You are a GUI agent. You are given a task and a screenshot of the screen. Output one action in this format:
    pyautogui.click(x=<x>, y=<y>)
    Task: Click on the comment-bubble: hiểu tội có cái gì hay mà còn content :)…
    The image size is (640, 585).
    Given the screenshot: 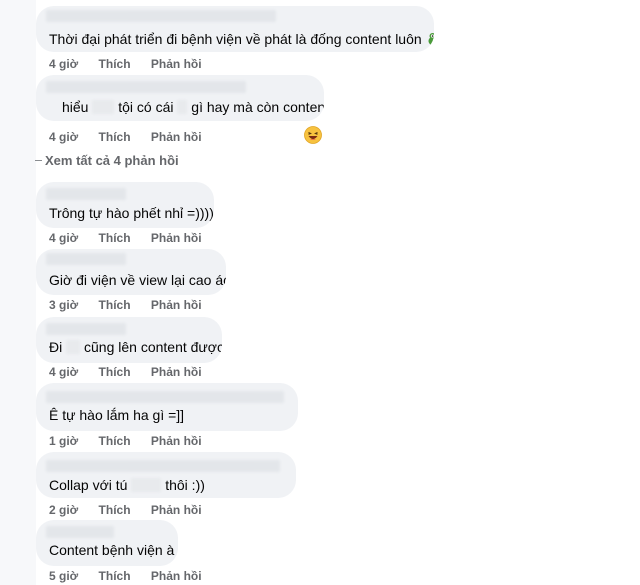 What is the action you would take?
    pyautogui.click(x=180, y=98)
    